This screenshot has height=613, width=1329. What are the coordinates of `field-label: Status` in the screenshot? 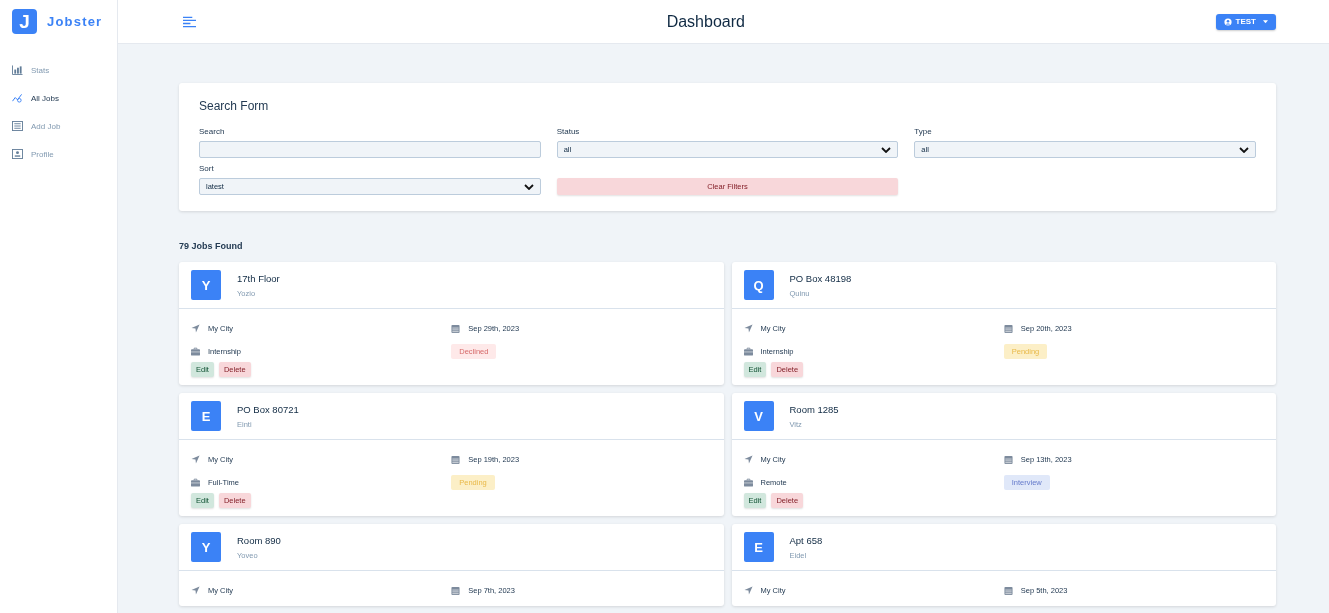 It's located at (568, 131).